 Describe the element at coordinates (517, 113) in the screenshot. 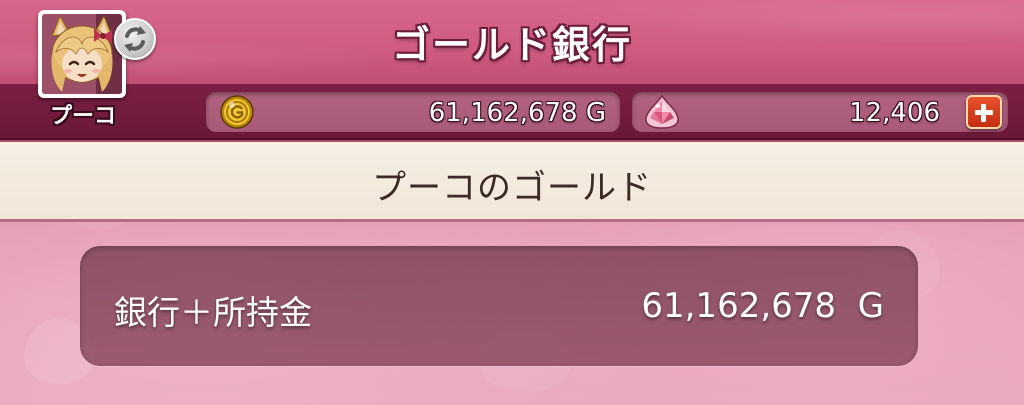

I see `gold-amount: 61,162,678 G` at that location.